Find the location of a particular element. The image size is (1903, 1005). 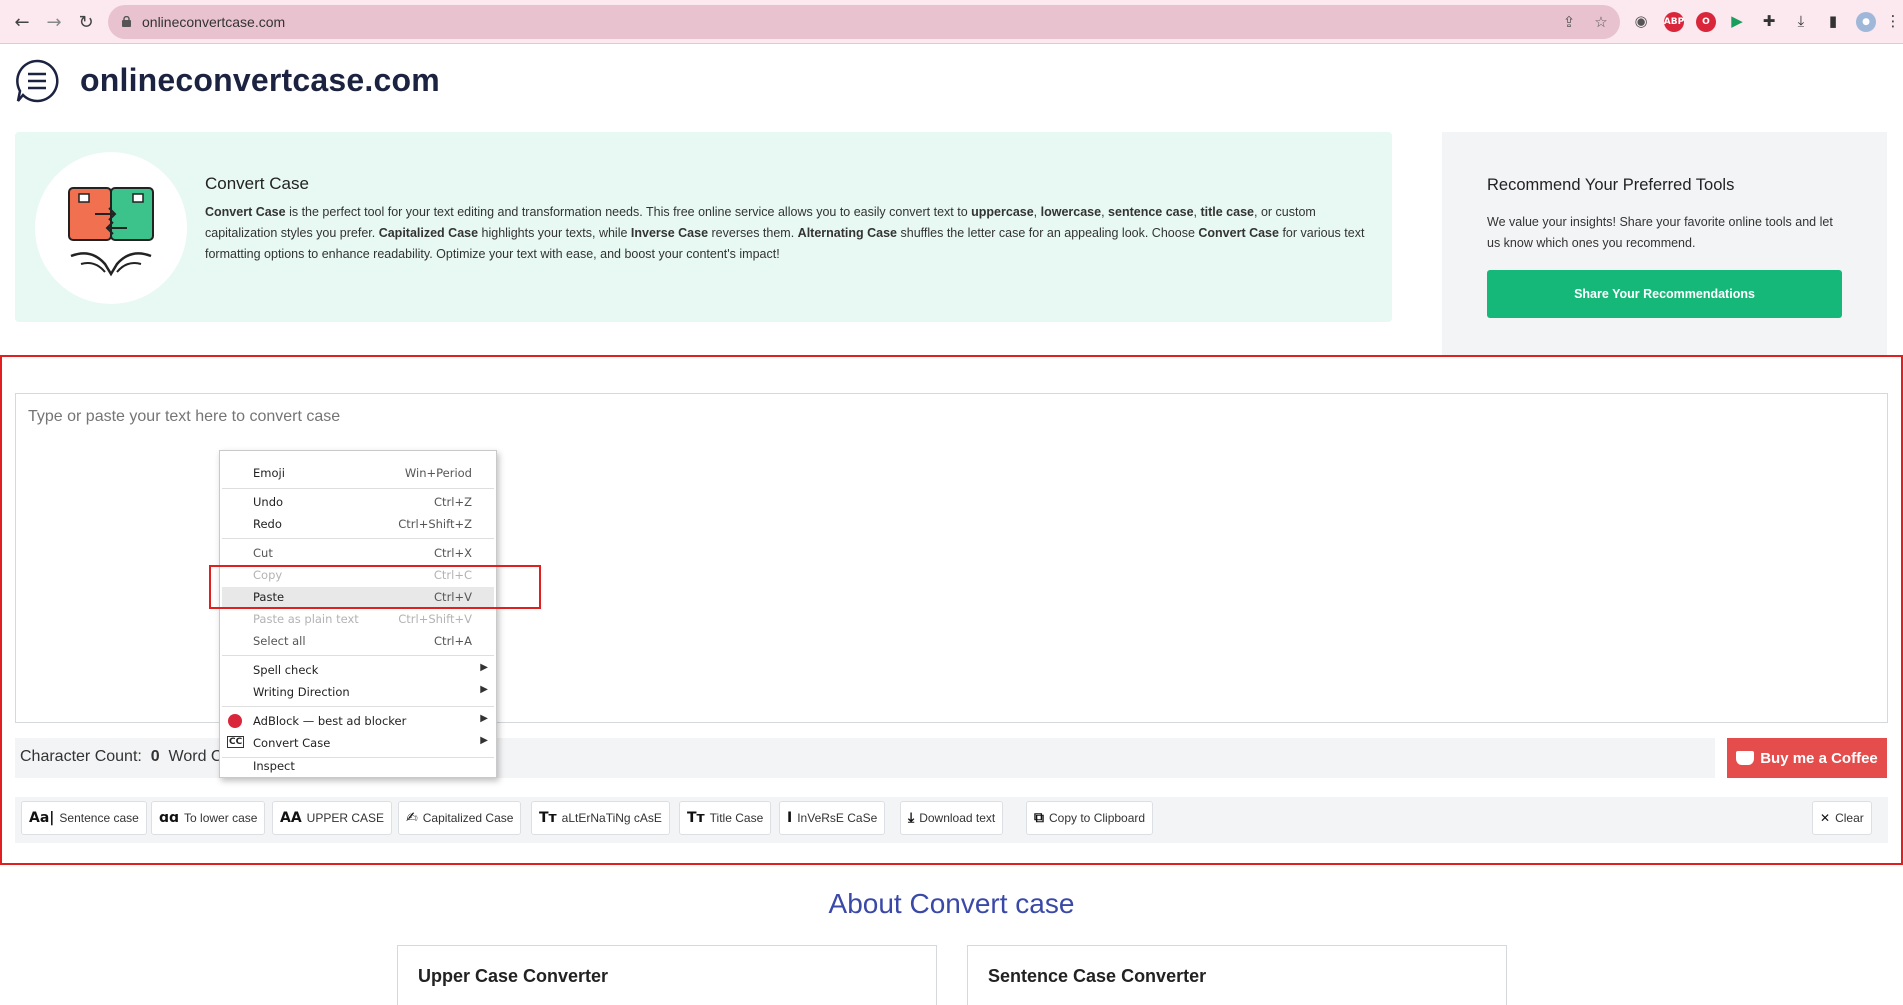

lower-case-icon: ɑɑ is located at coordinates (169, 818).